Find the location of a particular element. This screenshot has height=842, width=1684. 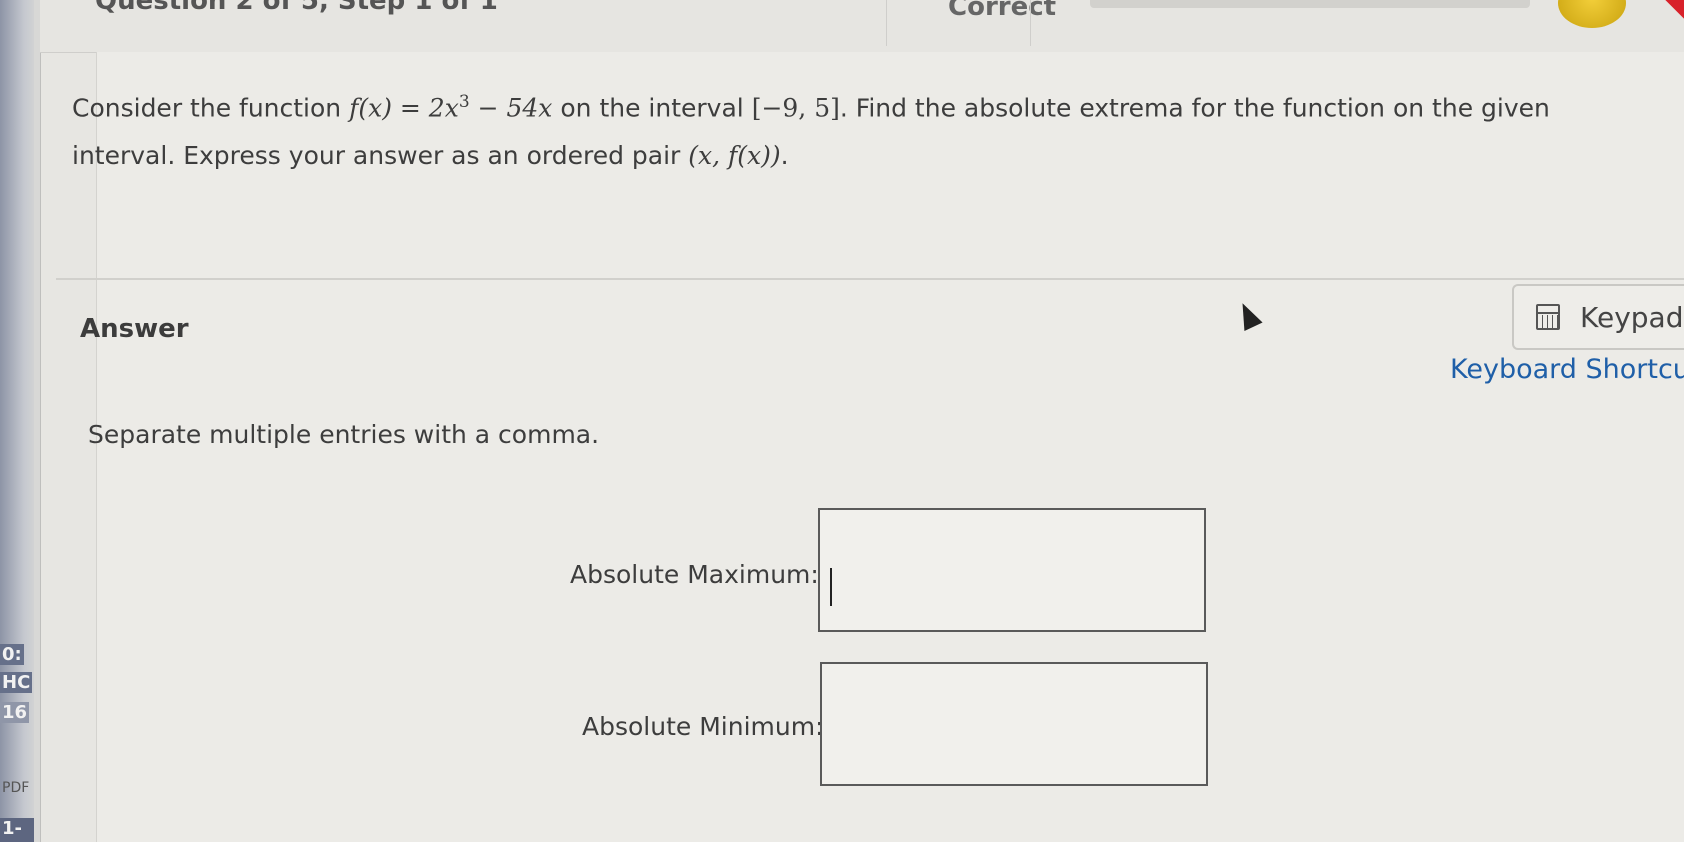

window-edge is located at coordinates (37, 421).